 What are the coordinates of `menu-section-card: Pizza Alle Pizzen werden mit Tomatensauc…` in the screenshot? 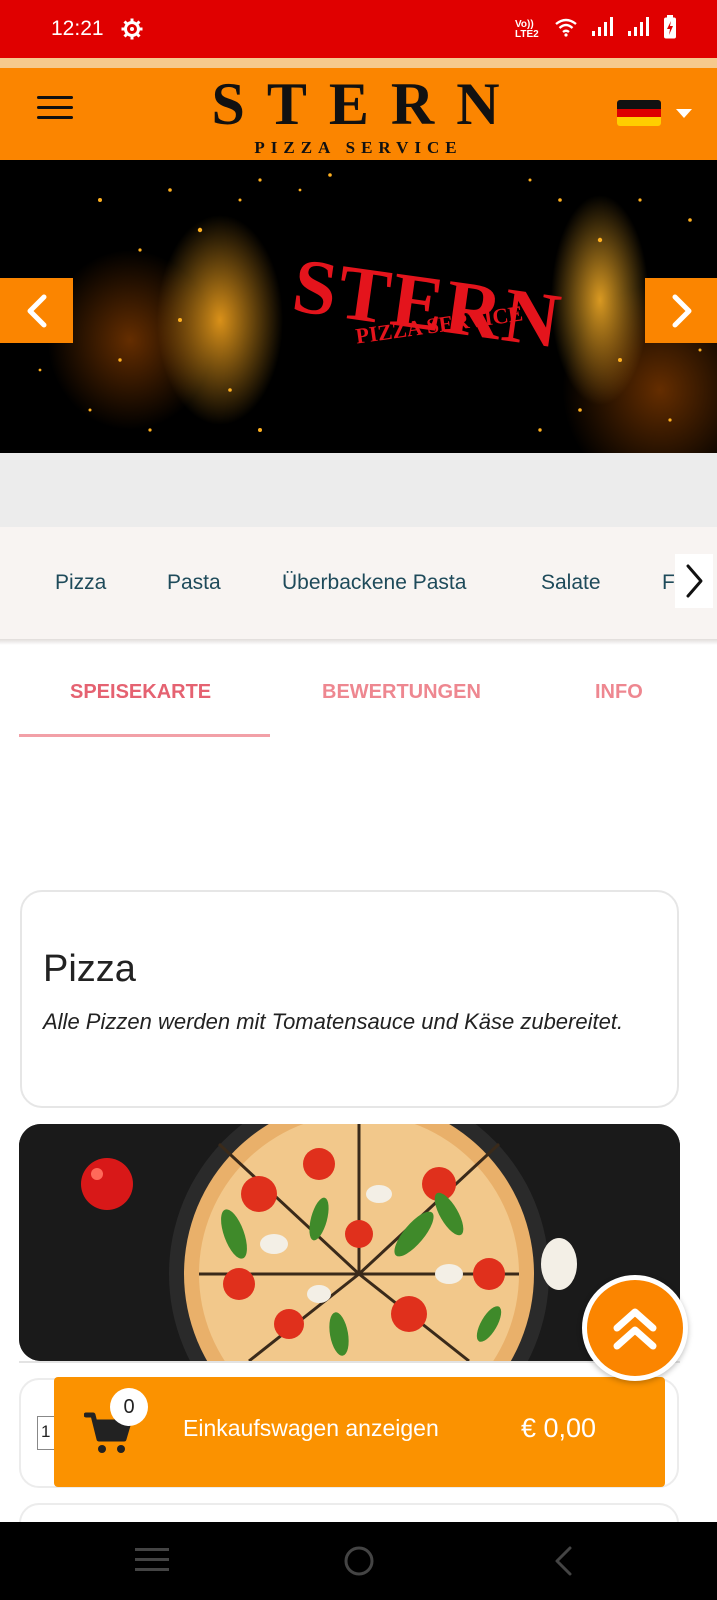 It's located at (349, 999).